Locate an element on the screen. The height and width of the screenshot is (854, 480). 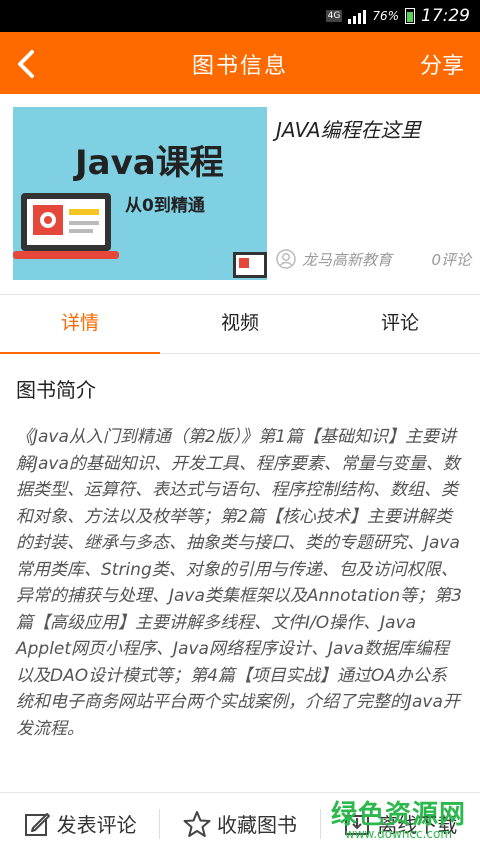
app-bar: 图书信息 分享 is located at coordinates (240, 63).